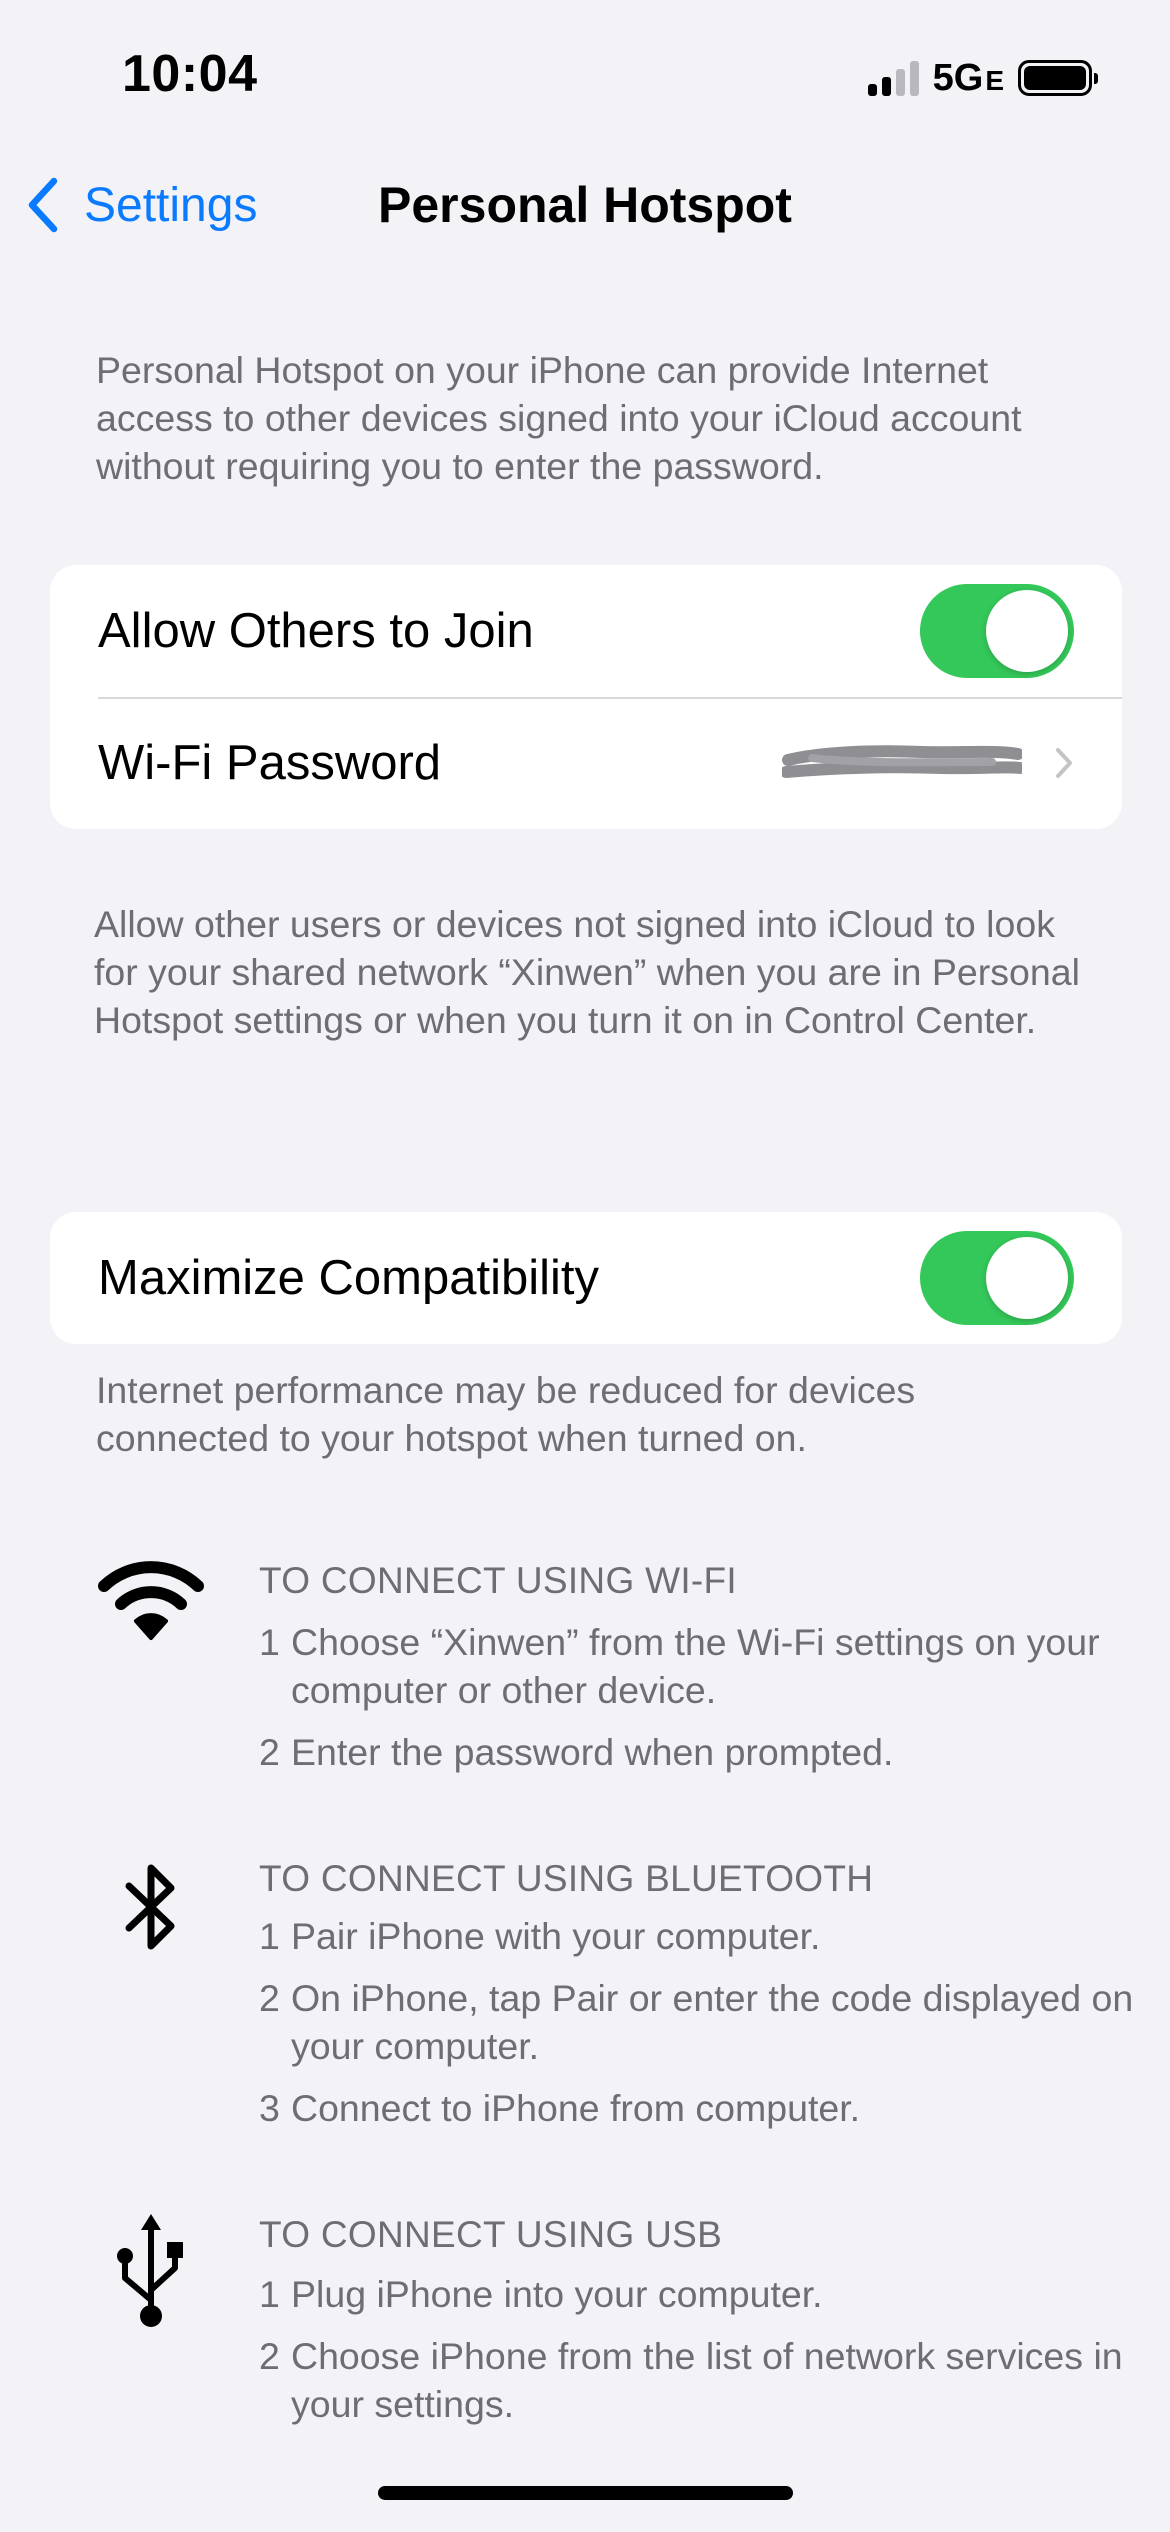 The image size is (1170, 2532). Describe the element at coordinates (1064, 763) in the screenshot. I see `chevron-right-icon` at that location.